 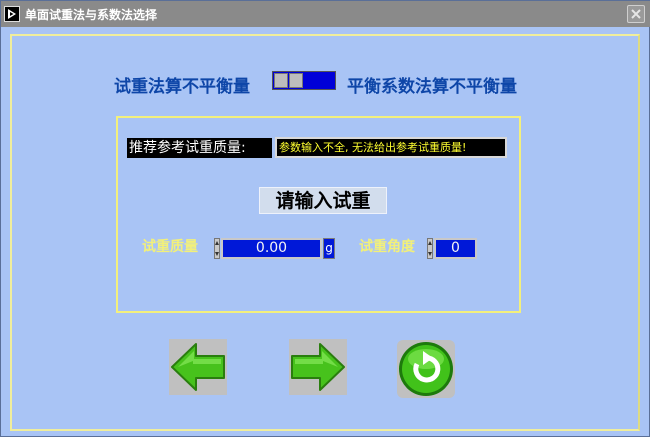 I want to click on trial-angle-input: 0, so click(x=455, y=248).